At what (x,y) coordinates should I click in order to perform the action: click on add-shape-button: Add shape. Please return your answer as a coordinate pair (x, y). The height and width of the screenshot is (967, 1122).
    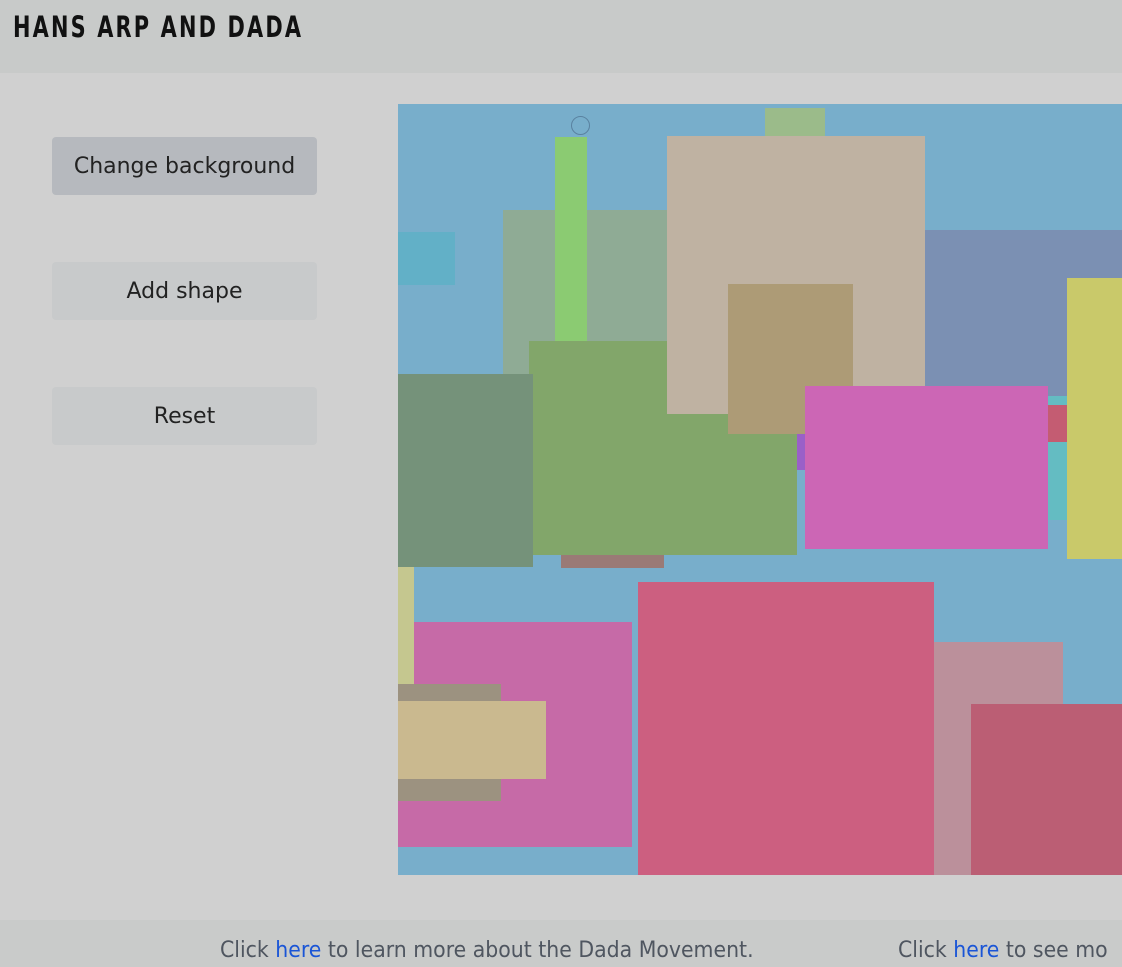
    Looking at the image, I should click on (184, 291).